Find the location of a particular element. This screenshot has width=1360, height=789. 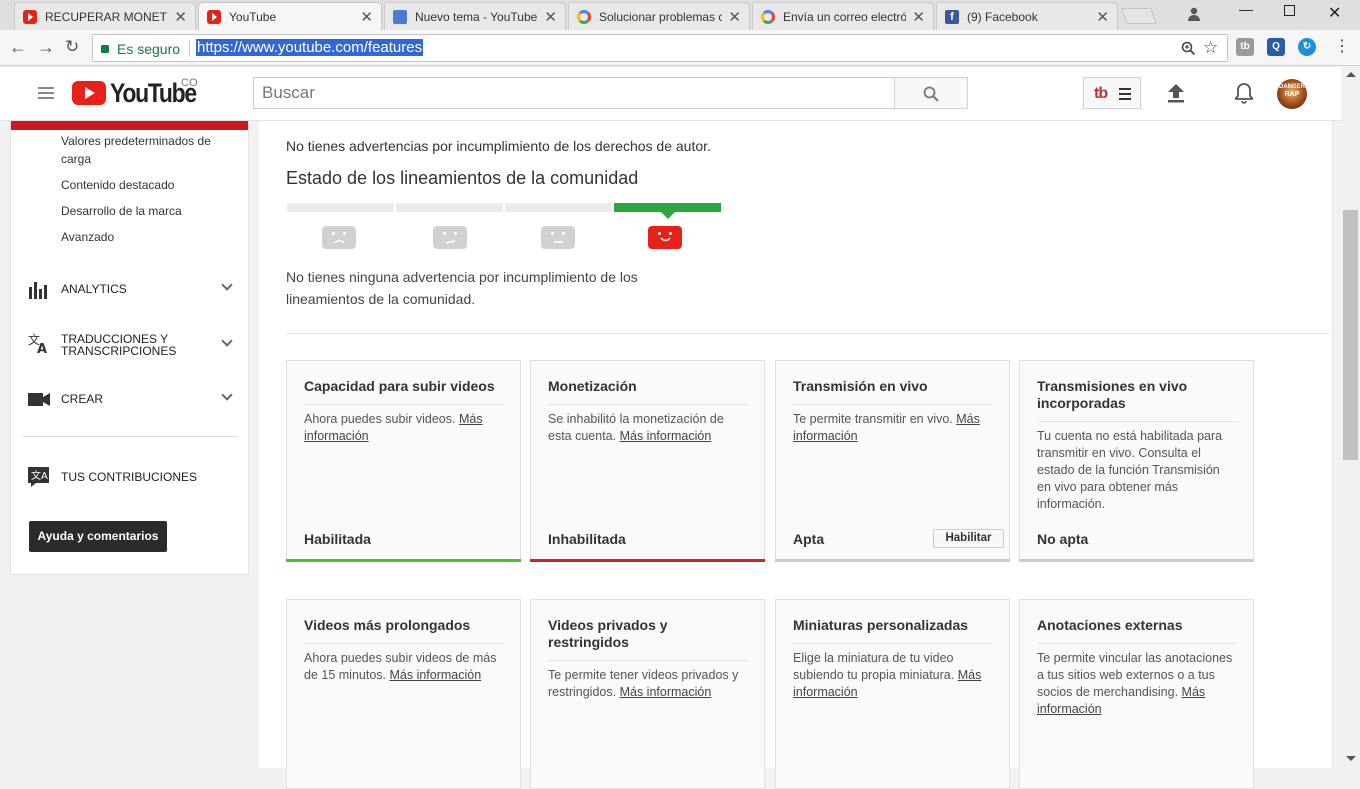

sidebar-item-advanced: Avanzado is located at coordinates (87, 237).